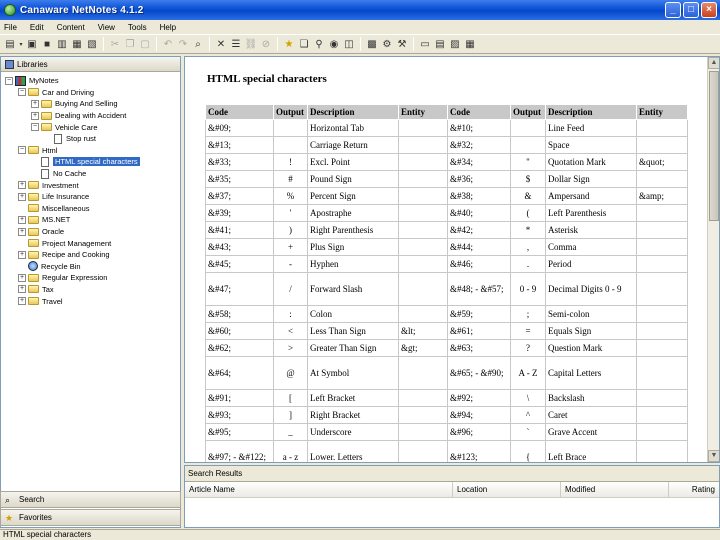 The width and height of the screenshot is (720, 540). I want to click on column-modified: Modified, so click(615, 489).